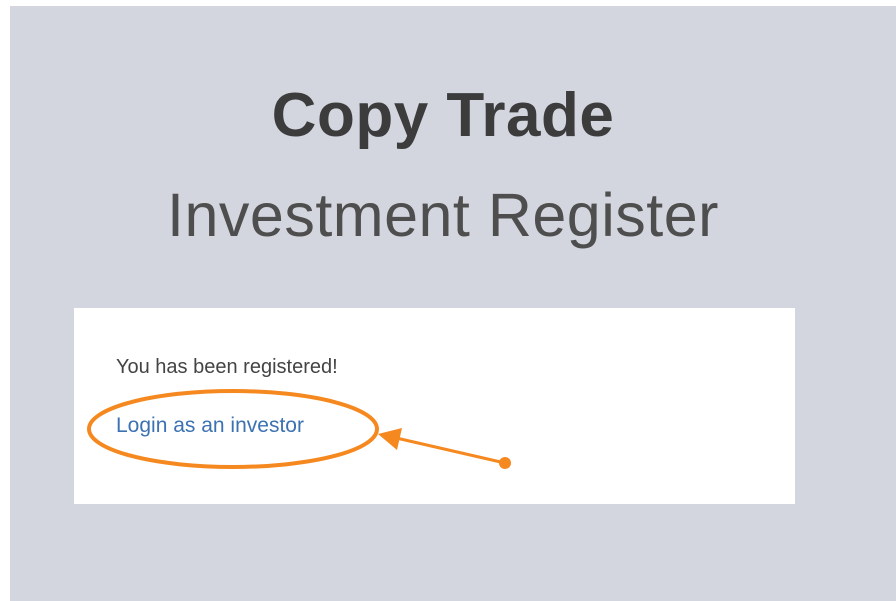 This screenshot has height=601, width=896. What do you see at coordinates (443, 115) in the screenshot?
I see `page-title: Copy Trade` at bounding box center [443, 115].